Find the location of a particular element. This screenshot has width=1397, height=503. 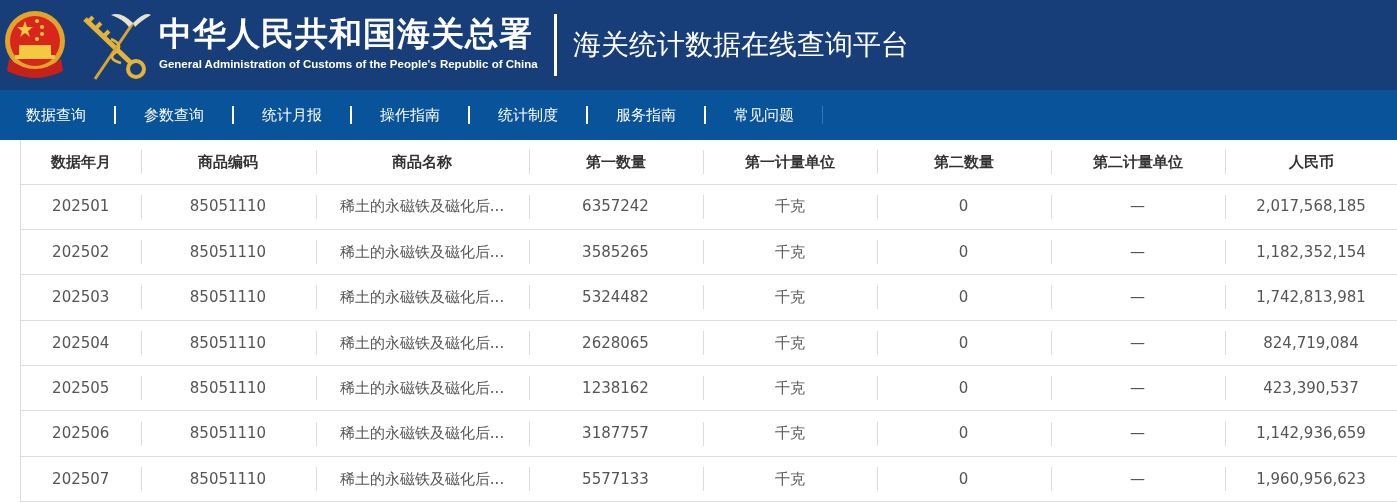

table-cell: 202505 is located at coordinates (80, 388).